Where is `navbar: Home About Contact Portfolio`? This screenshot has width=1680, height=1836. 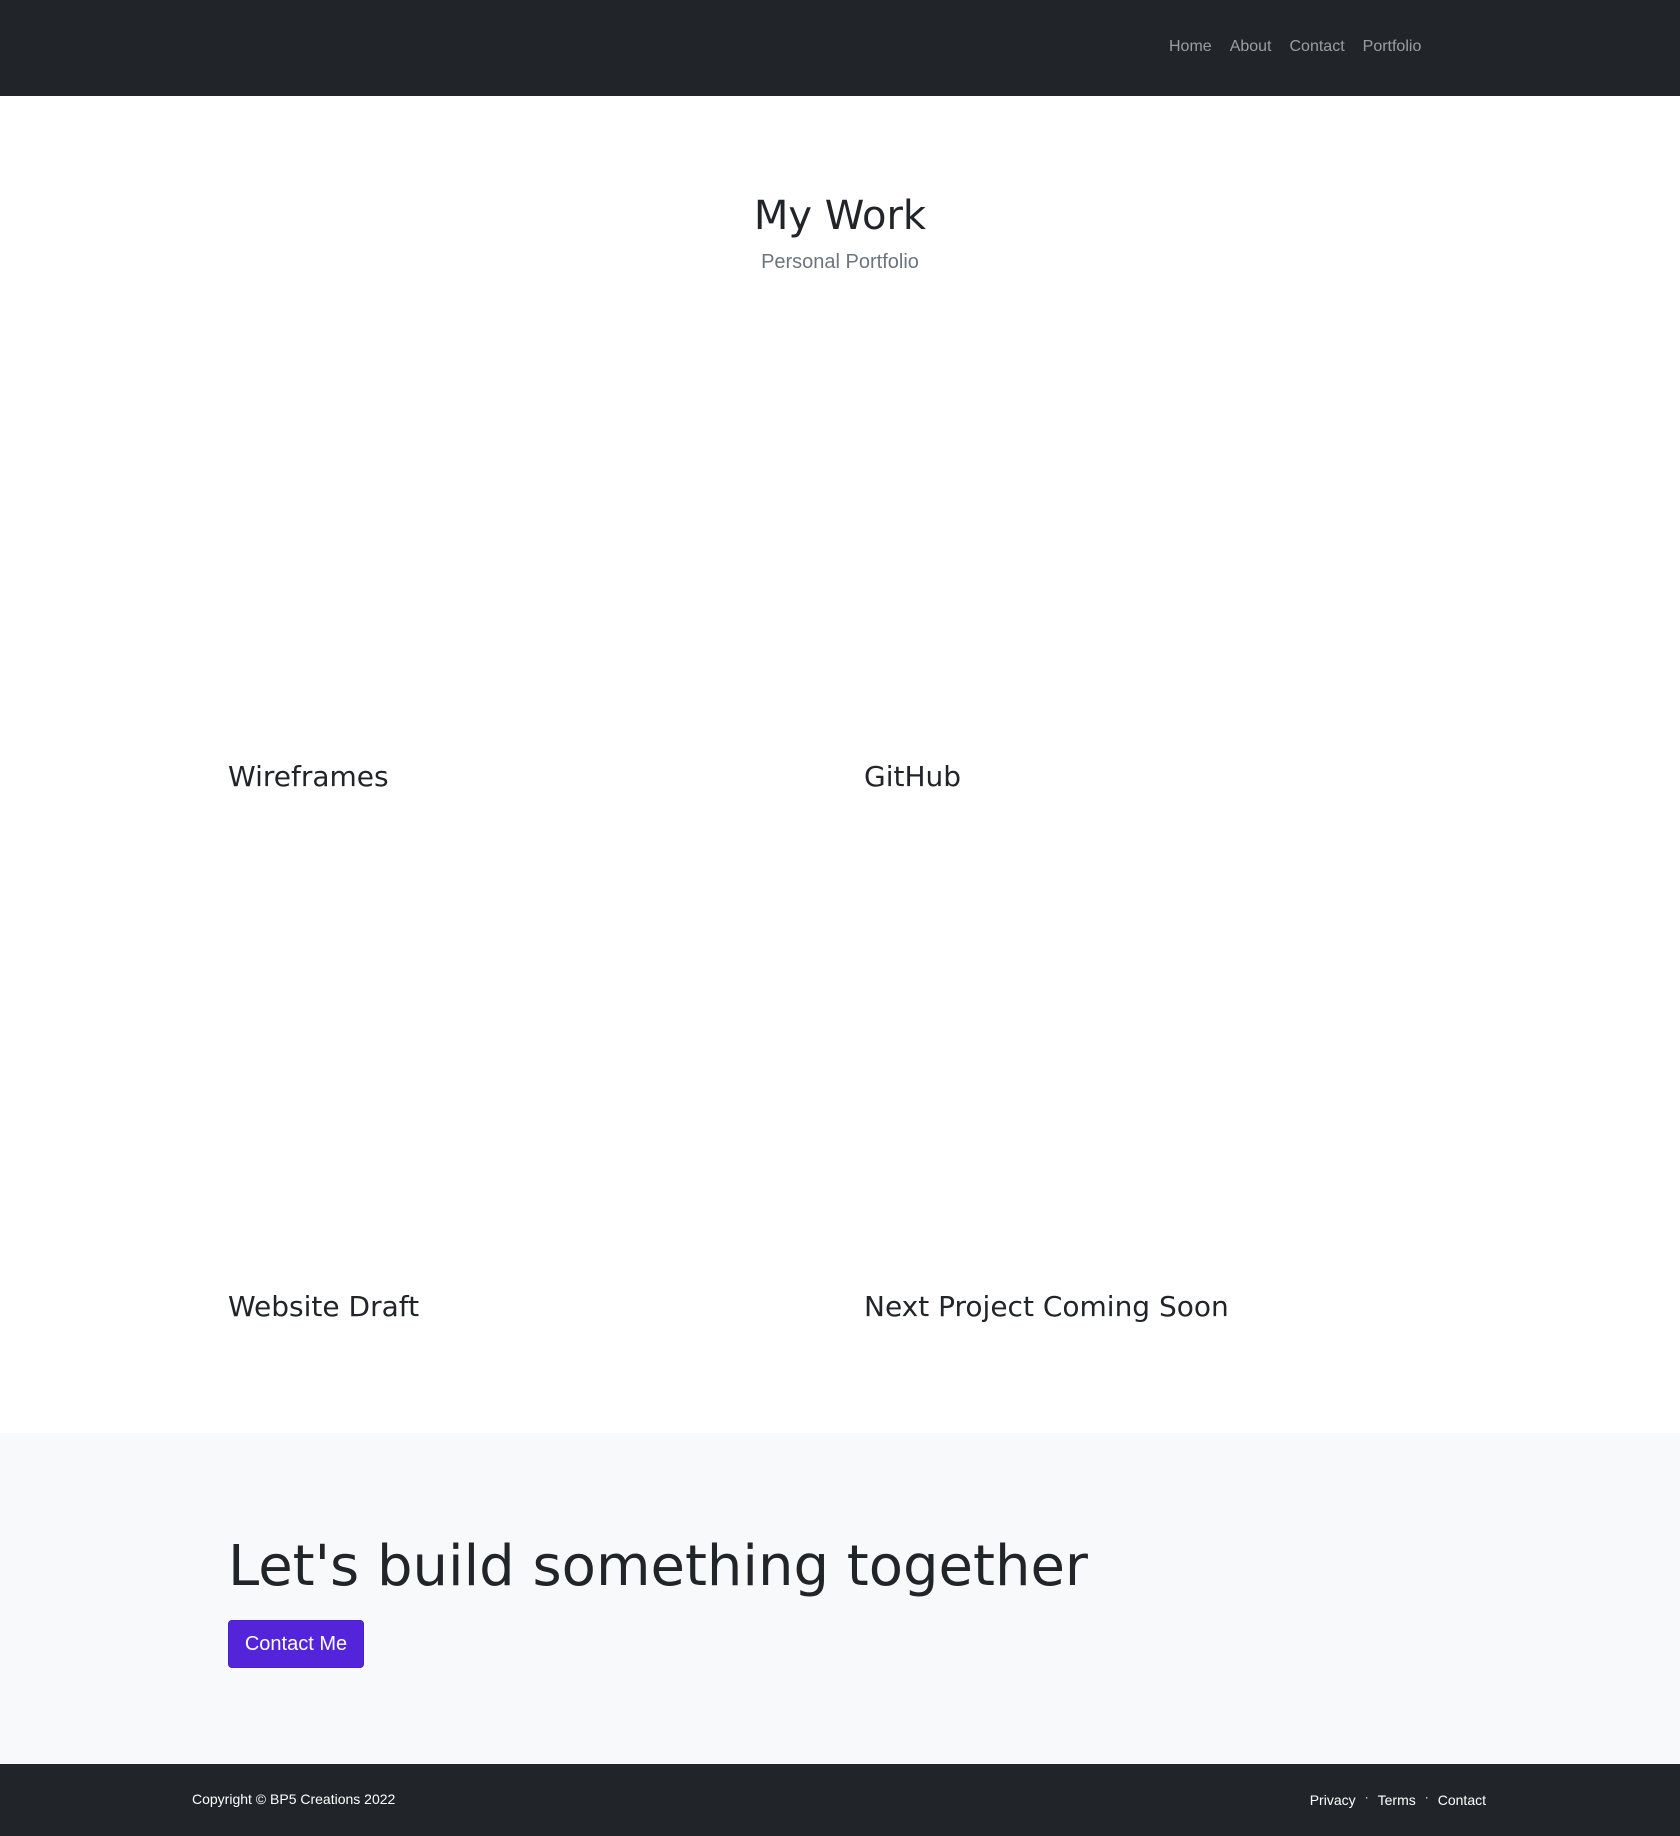 navbar: Home About Contact Portfolio is located at coordinates (840, 48).